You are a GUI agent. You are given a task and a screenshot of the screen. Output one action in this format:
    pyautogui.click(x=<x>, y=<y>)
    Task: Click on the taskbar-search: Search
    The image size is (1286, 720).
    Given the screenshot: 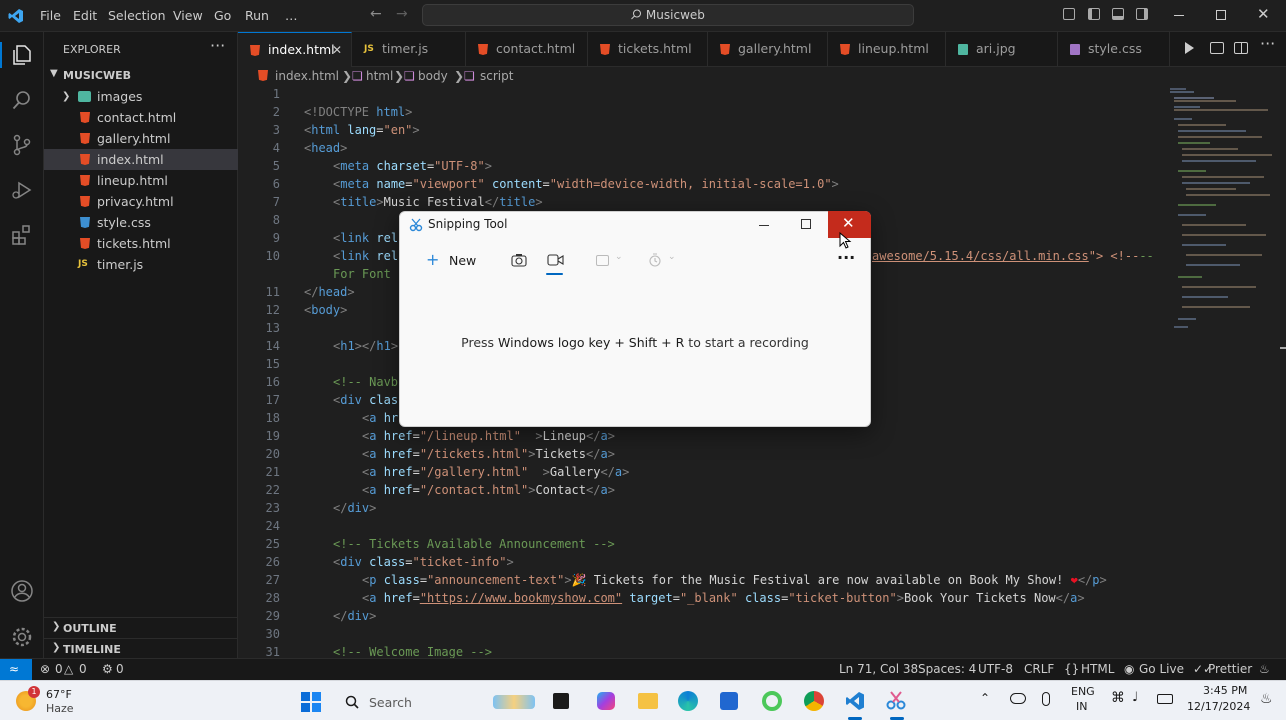 What is the action you would take?
    pyautogui.click(x=410, y=702)
    